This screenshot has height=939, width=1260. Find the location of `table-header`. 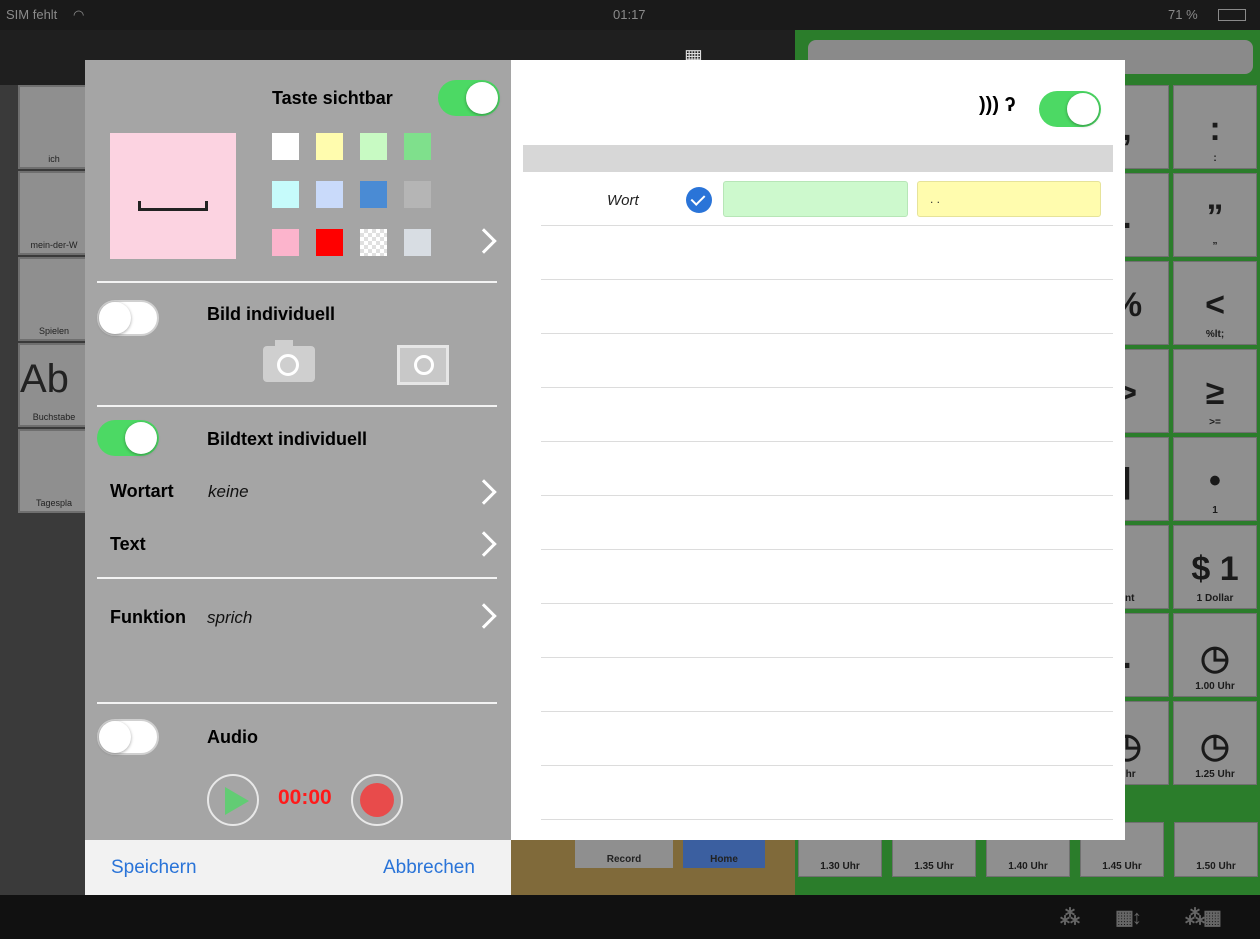

table-header is located at coordinates (818, 158).